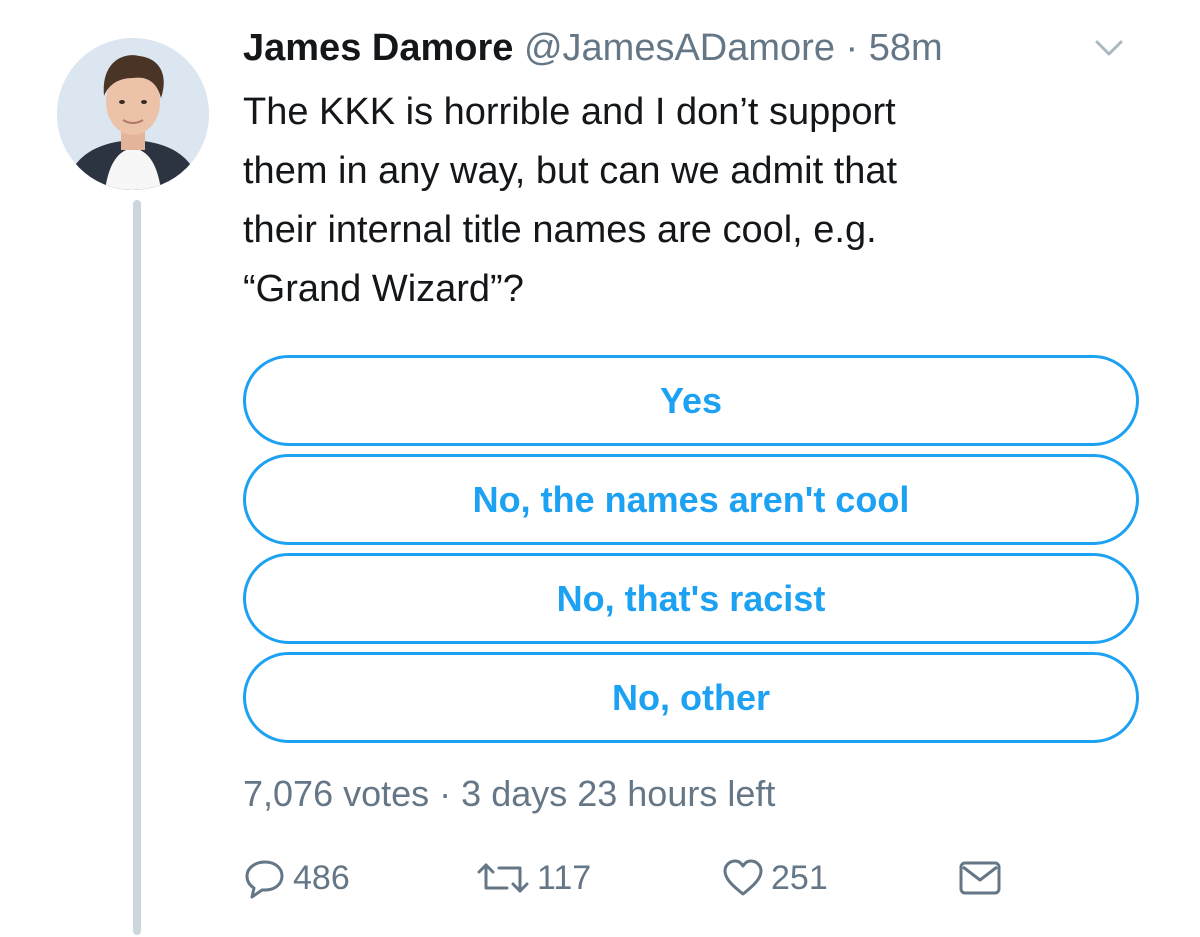  Describe the element at coordinates (137, 567) in the screenshot. I see `thread-line` at that location.